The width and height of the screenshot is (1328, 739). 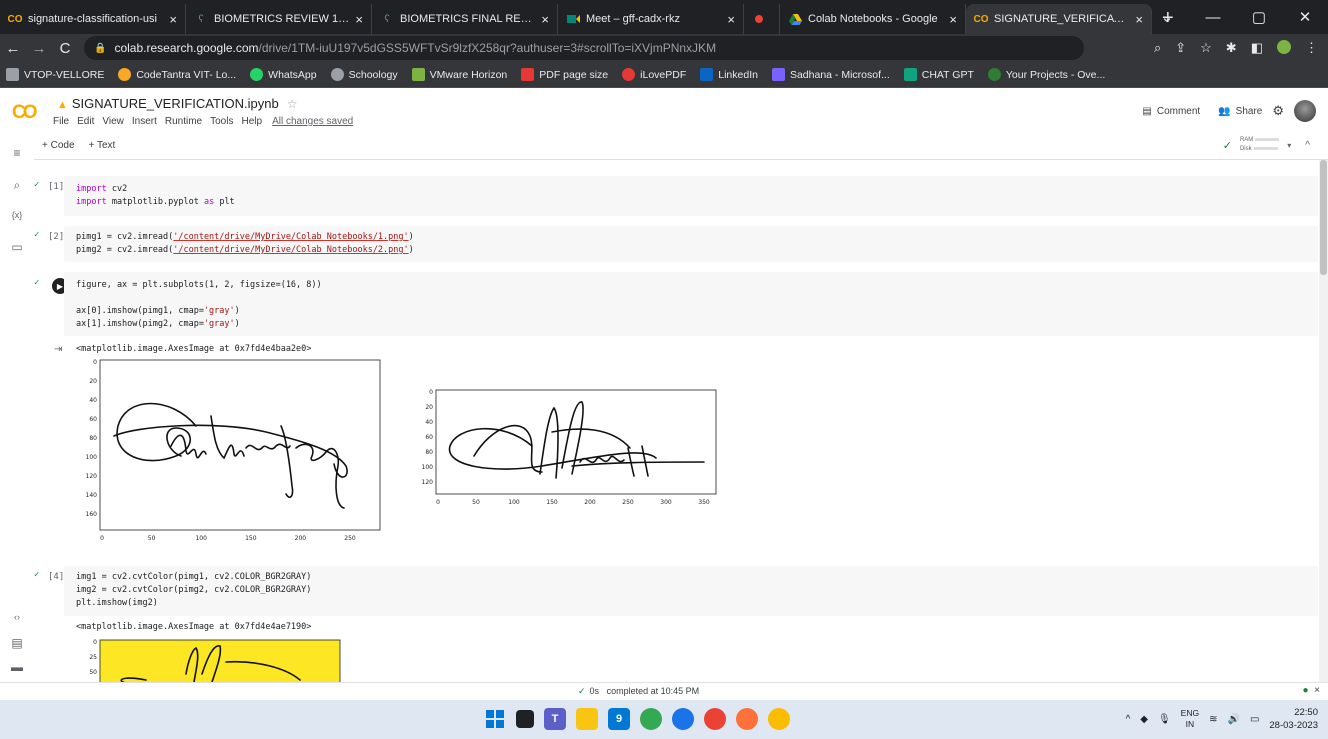 I want to click on tab-signature-classification: CO signature-classification-usi ×, so click(x=93, y=19).